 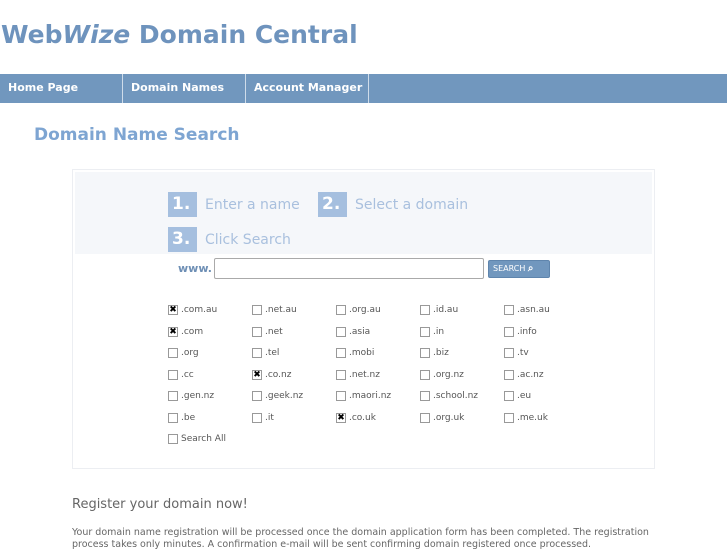 What do you see at coordinates (523, 353) in the screenshot?
I see `checkbox-label: .tv` at bounding box center [523, 353].